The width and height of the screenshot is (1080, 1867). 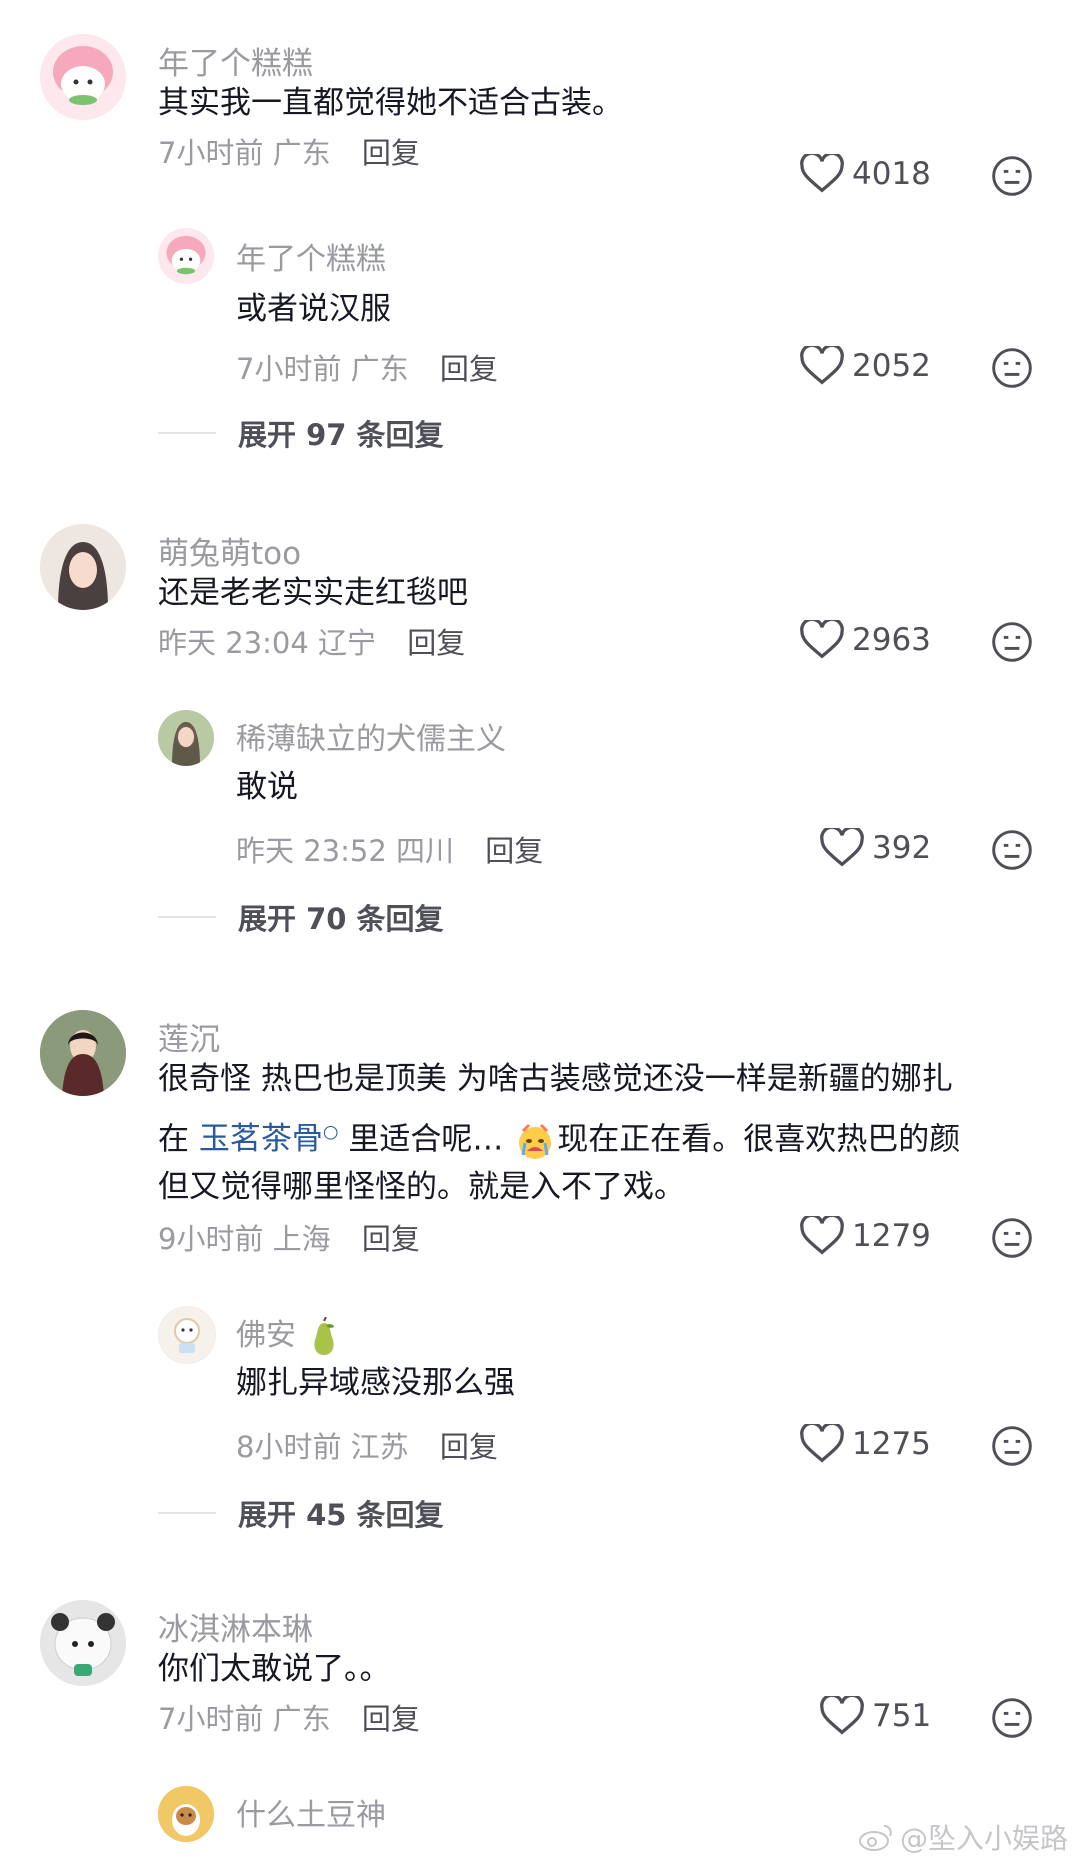 What do you see at coordinates (891, 640) in the screenshot?
I see `like-count: 2963` at bounding box center [891, 640].